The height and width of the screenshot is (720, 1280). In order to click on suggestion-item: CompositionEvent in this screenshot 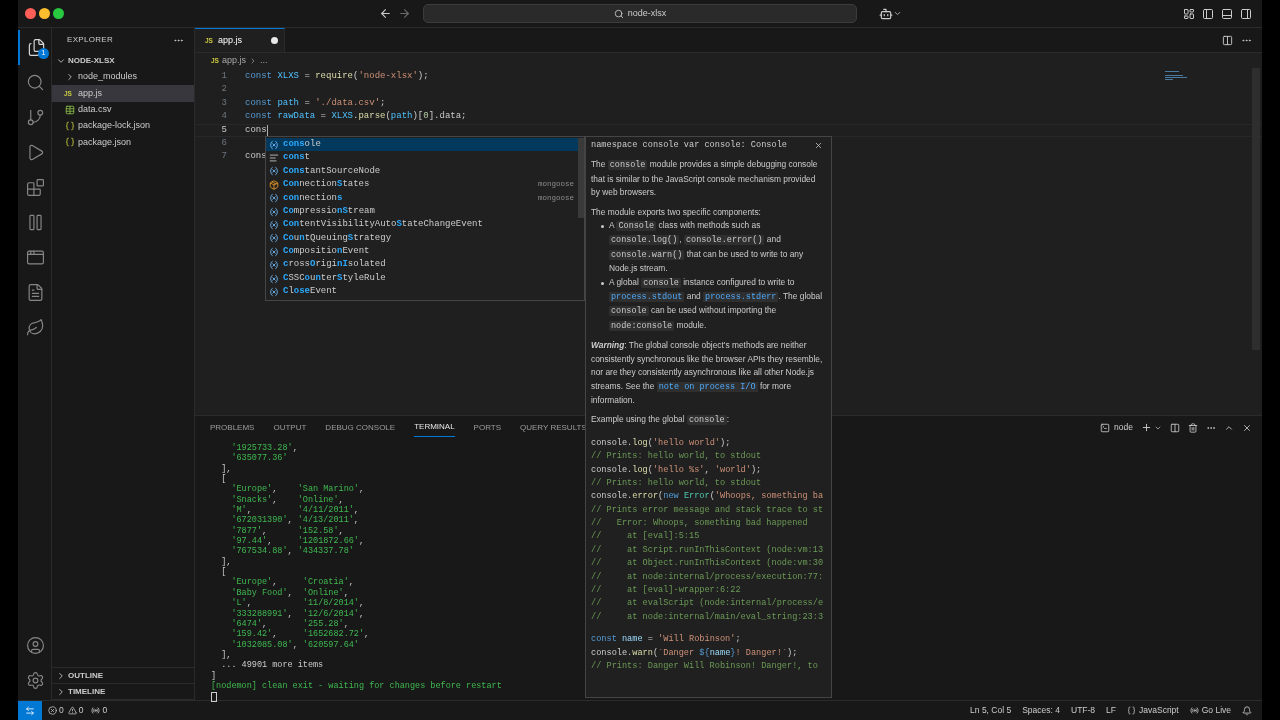, I will do `click(422, 252)`.